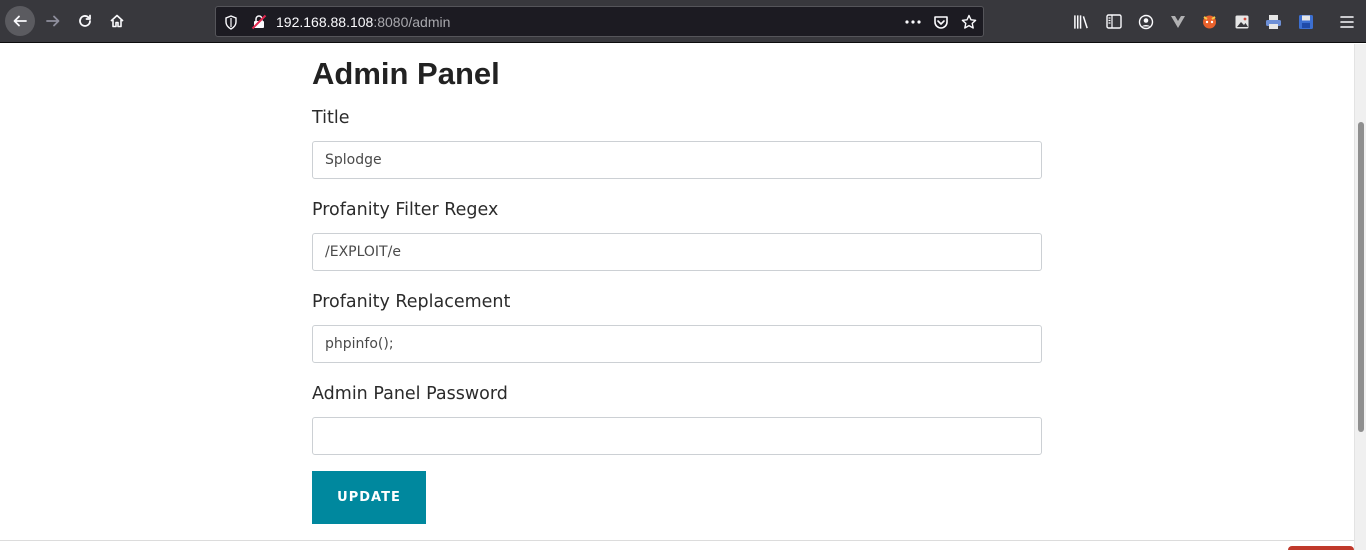  I want to click on corner-tab, so click(1321, 548).